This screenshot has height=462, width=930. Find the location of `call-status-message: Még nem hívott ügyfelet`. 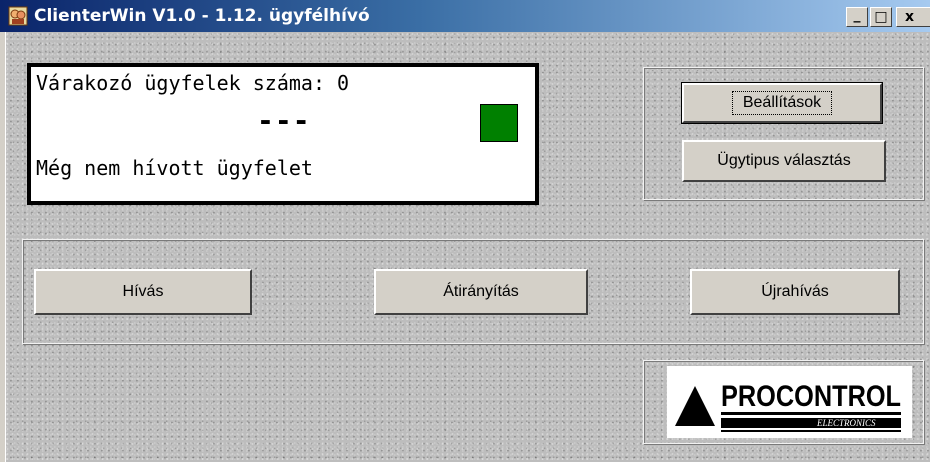

call-status-message: Még nem hívott ügyfelet is located at coordinates (174, 168).